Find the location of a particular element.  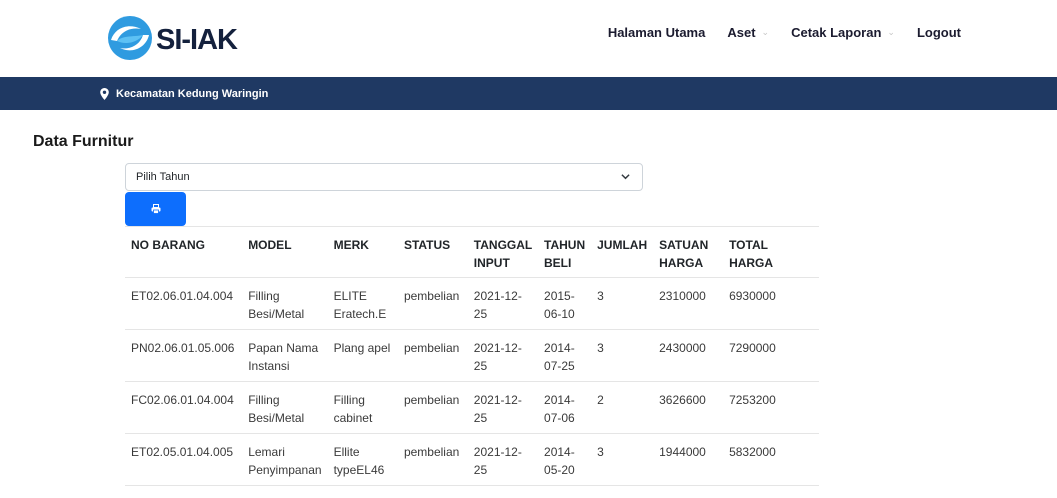

year-select: Pilih Tahun is located at coordinates (384, 177).